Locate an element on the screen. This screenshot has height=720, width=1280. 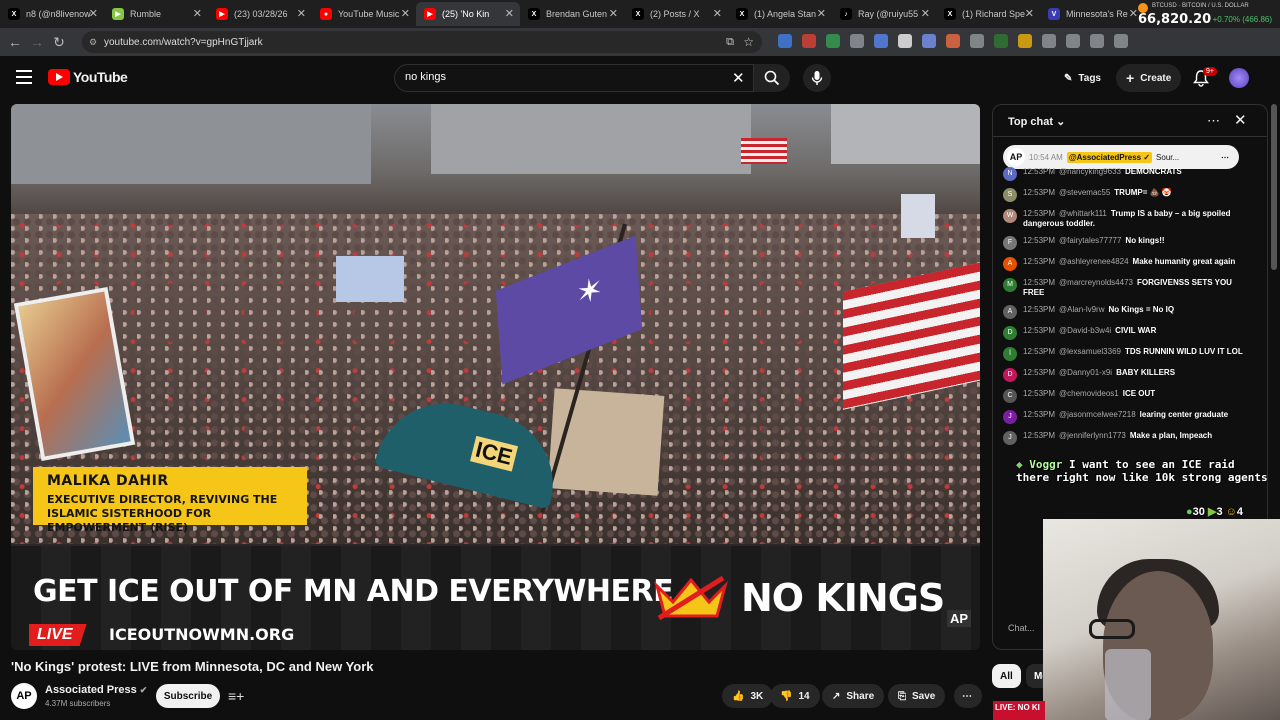
site-info-icon: ⚙ is located at coordinates (93, 42).